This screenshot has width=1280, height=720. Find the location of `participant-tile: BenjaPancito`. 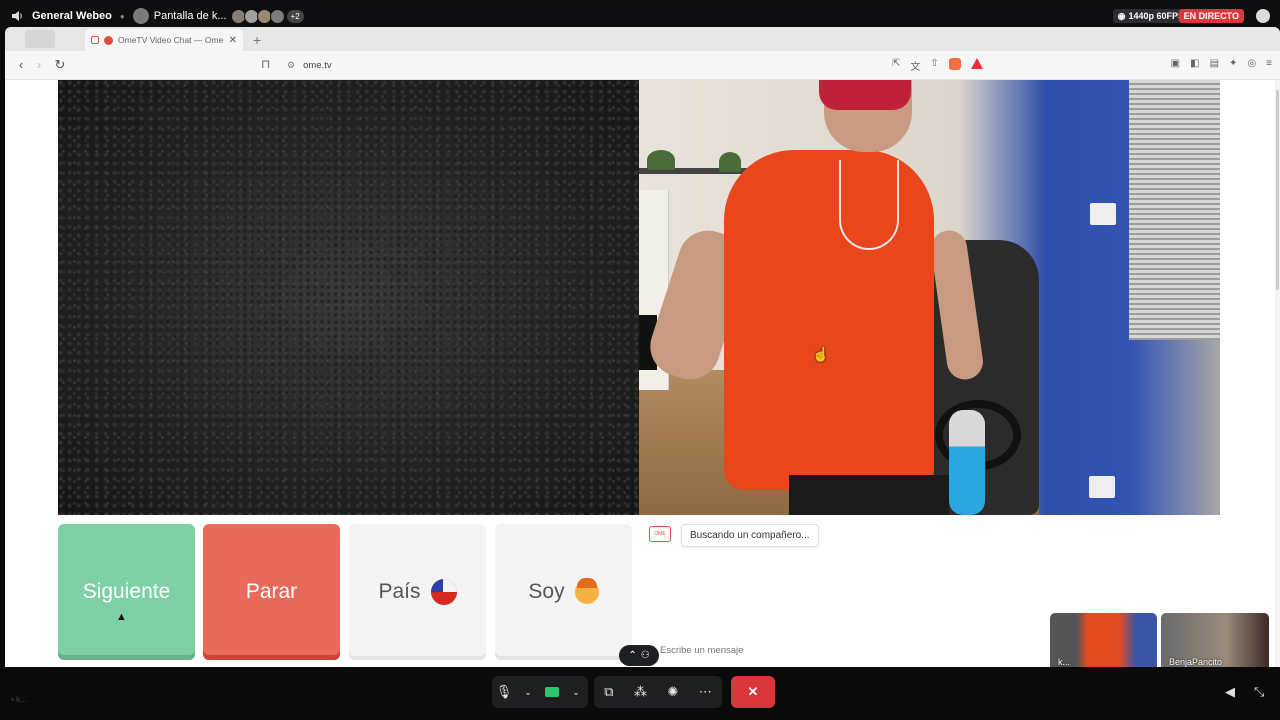

participant-tile: BenjaPancito is located at coordinates (1215, 643).